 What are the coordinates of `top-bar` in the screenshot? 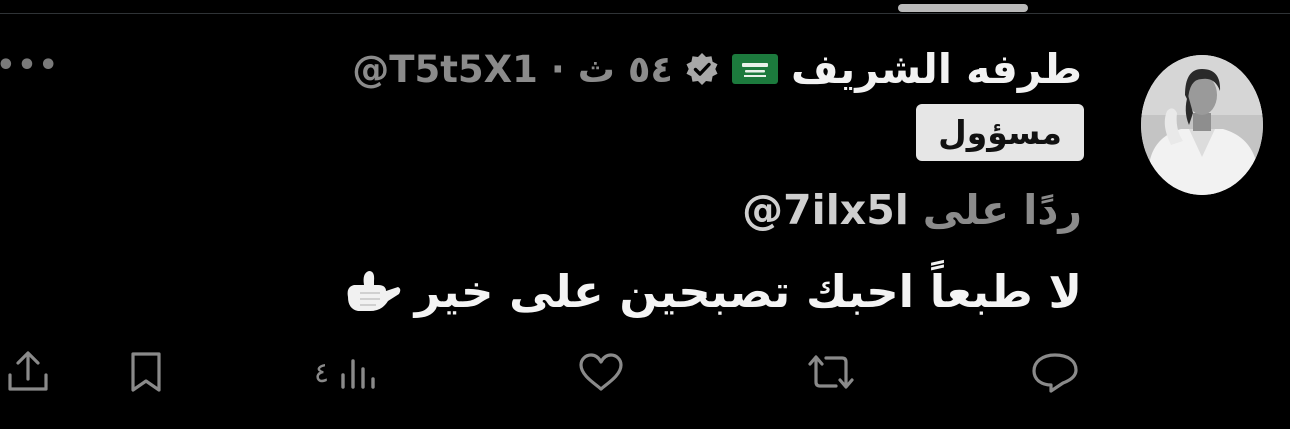 It's located at (645, 7).